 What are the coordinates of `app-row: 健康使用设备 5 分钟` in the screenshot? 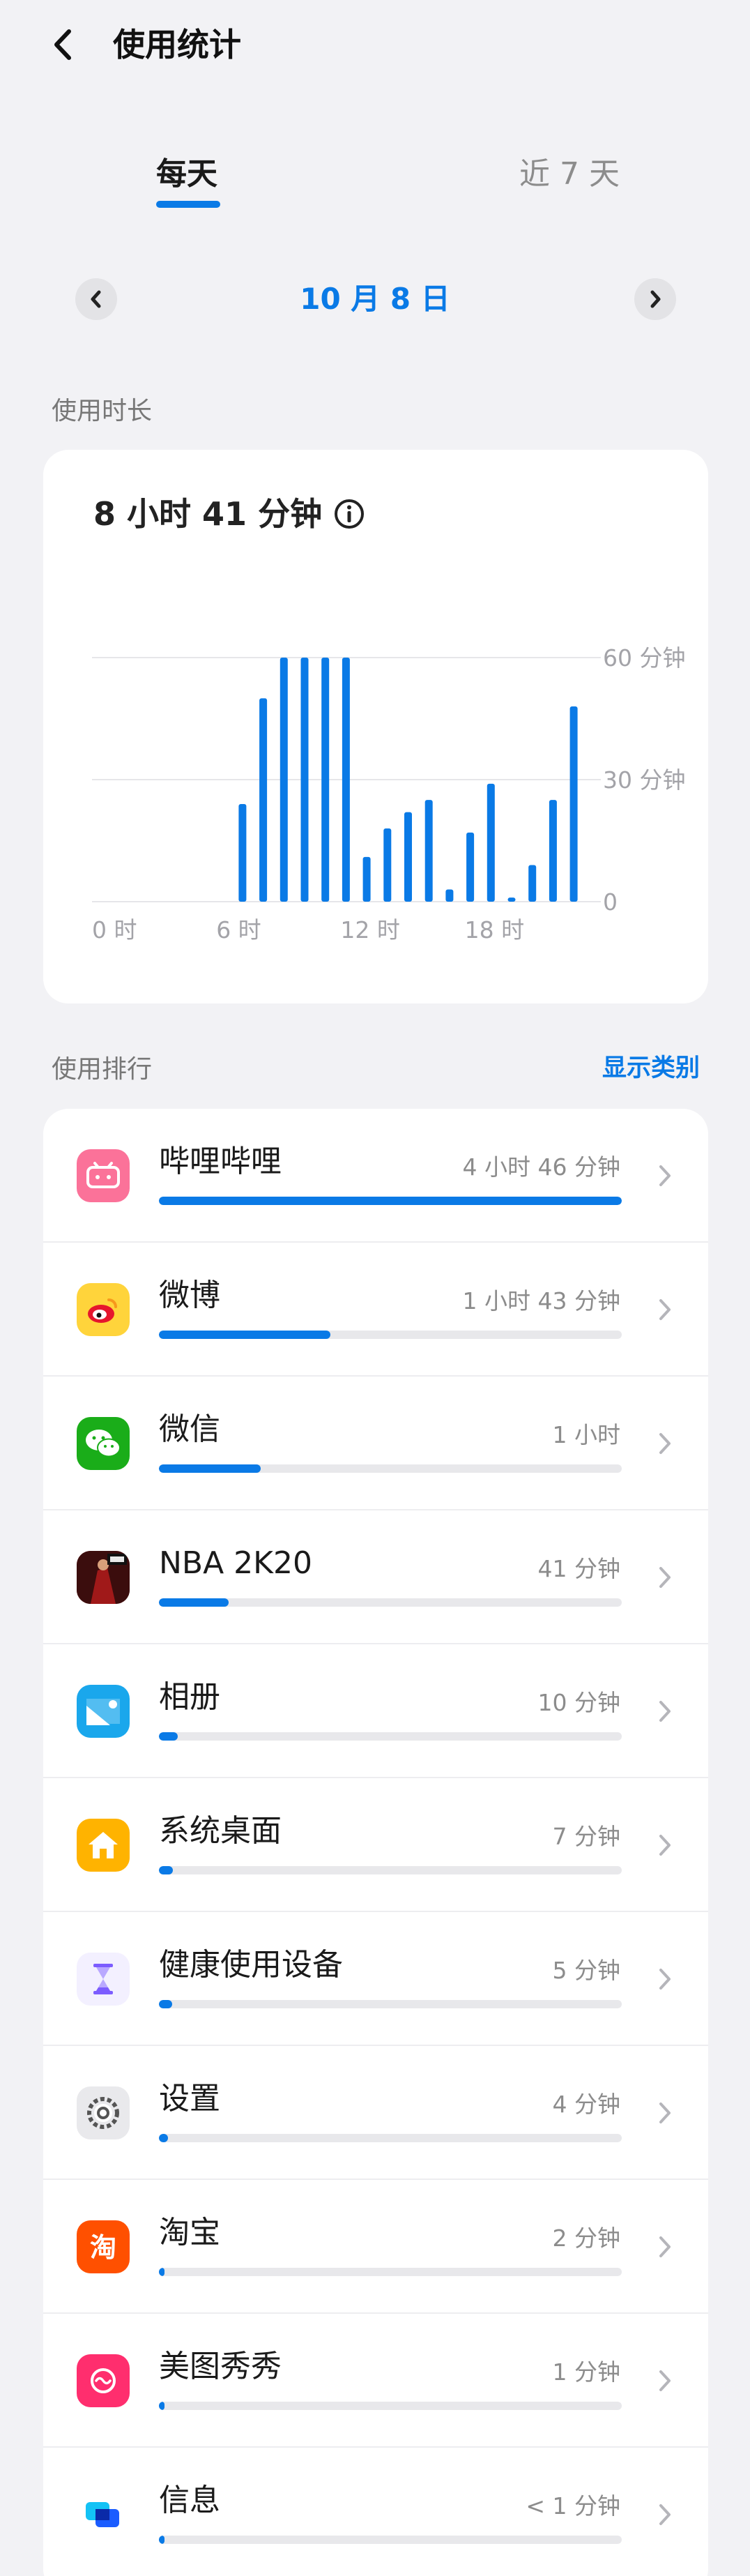 It's located at (375, 1979).